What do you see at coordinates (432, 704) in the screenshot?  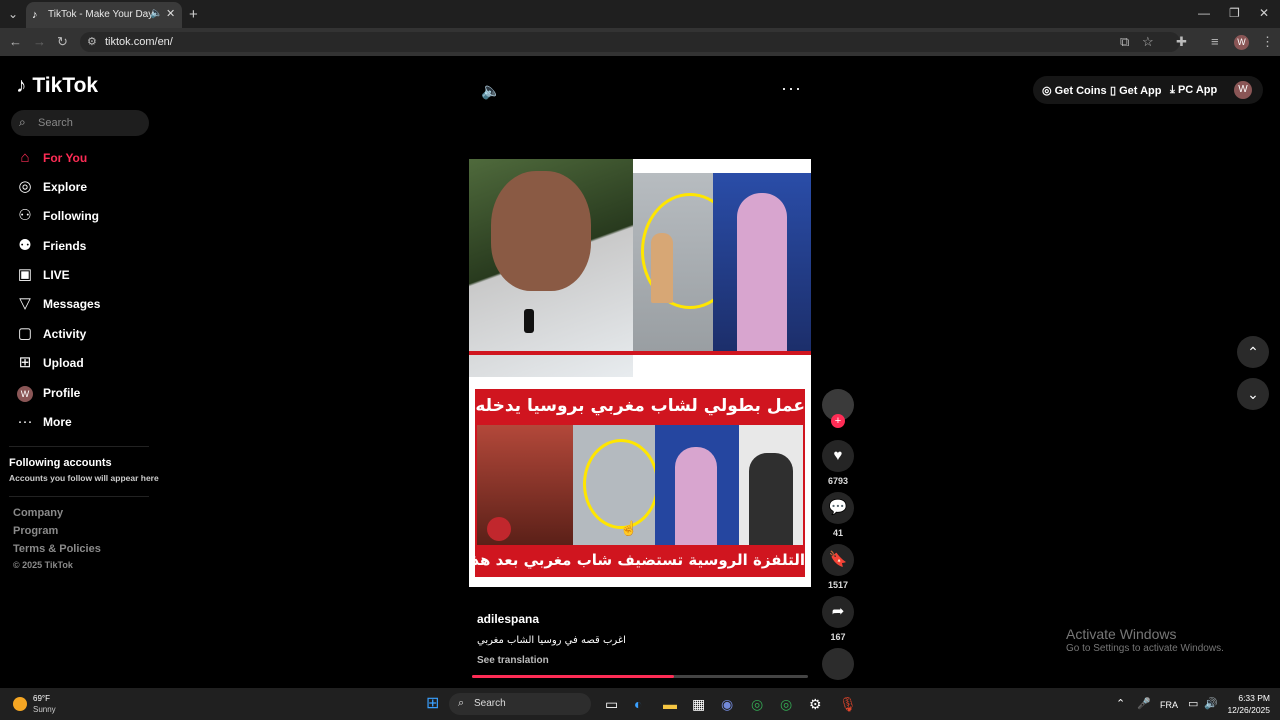 I see `windows-start-icon: ⊞` at bounding box center [432, 704].